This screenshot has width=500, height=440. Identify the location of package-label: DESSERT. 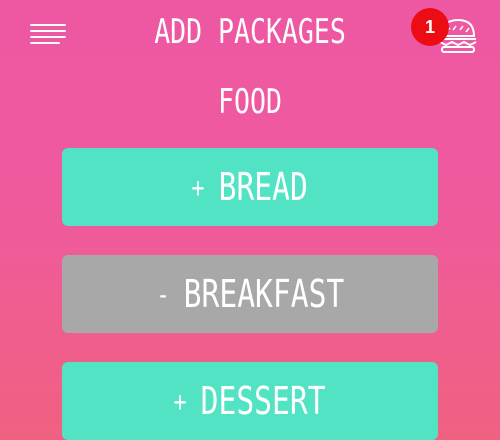
(264, 401).